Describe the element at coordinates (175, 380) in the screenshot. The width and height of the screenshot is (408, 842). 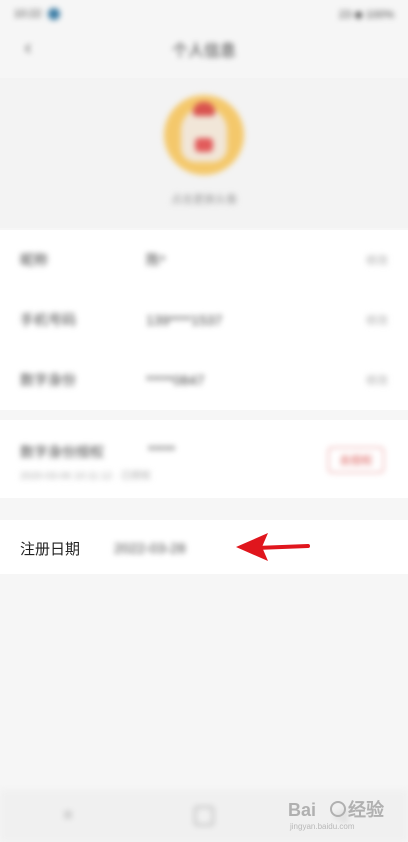
I see `row-value: *****0847` at that location.